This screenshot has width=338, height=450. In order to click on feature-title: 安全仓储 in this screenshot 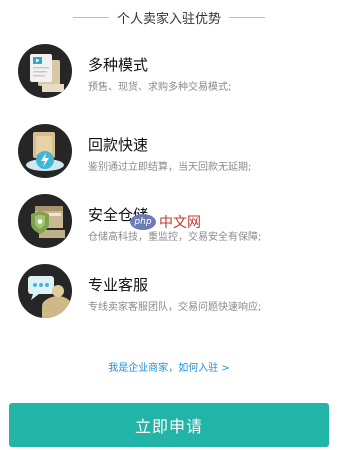, I will do `click(118, 215)`.